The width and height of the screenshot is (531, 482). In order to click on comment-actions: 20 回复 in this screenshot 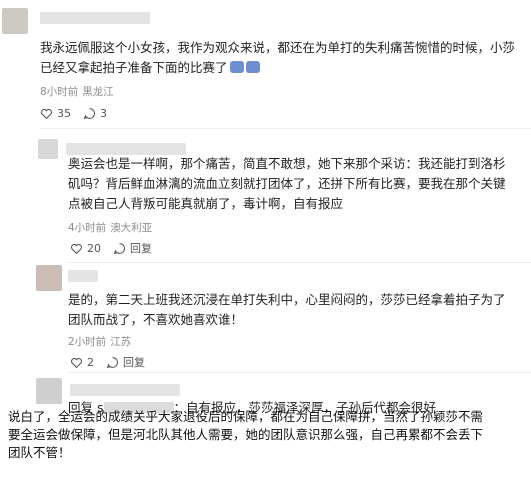, I will do `click(117, 248)`.